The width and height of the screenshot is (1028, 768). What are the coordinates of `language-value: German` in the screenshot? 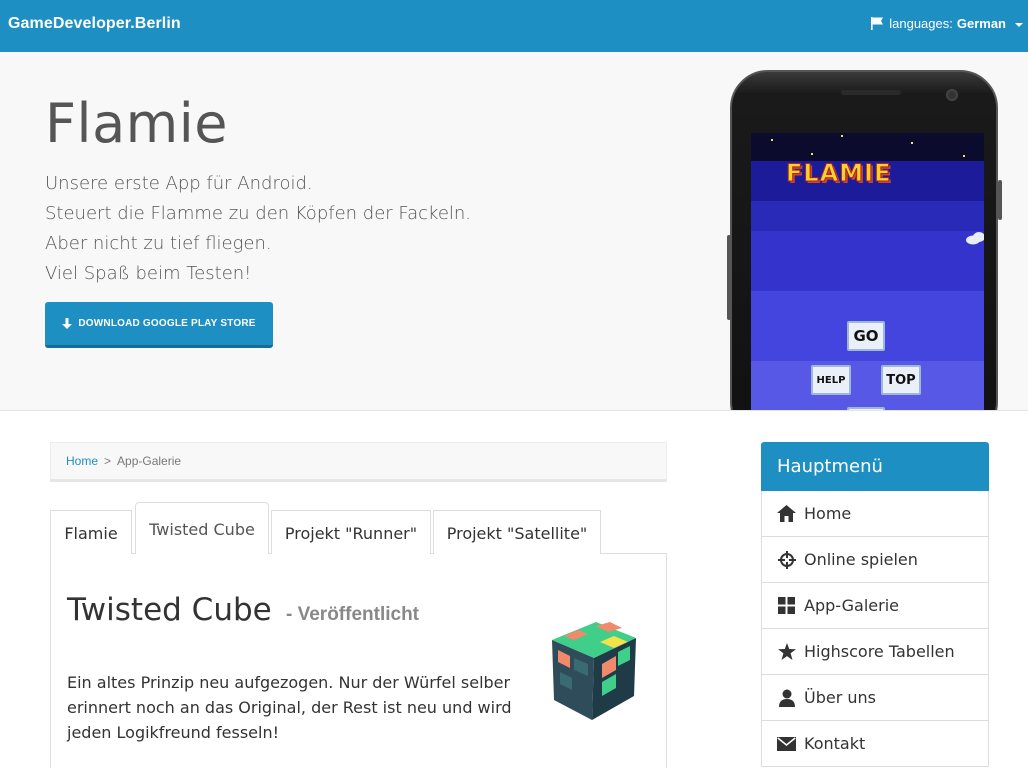 It's located at (981, 23).